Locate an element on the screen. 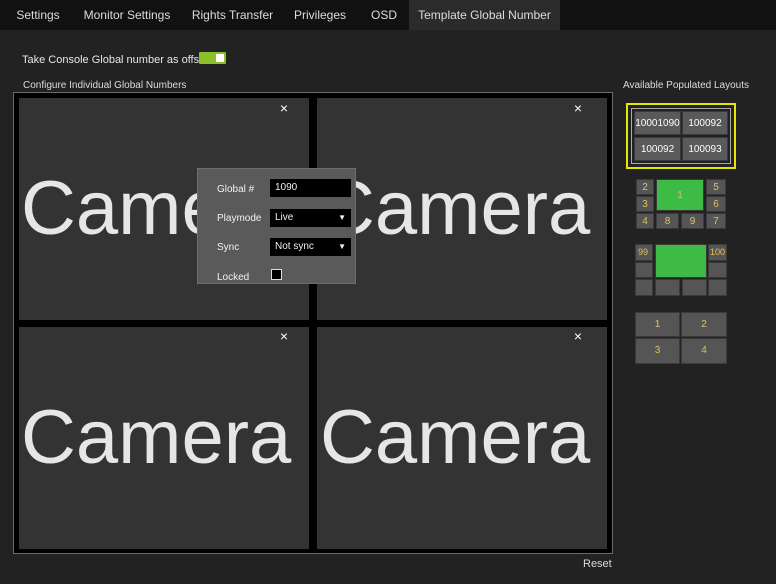 Image resolution: width=776 pixels, height=584 pixels. tab-settings: Settings is located at coordinates (38, 15).